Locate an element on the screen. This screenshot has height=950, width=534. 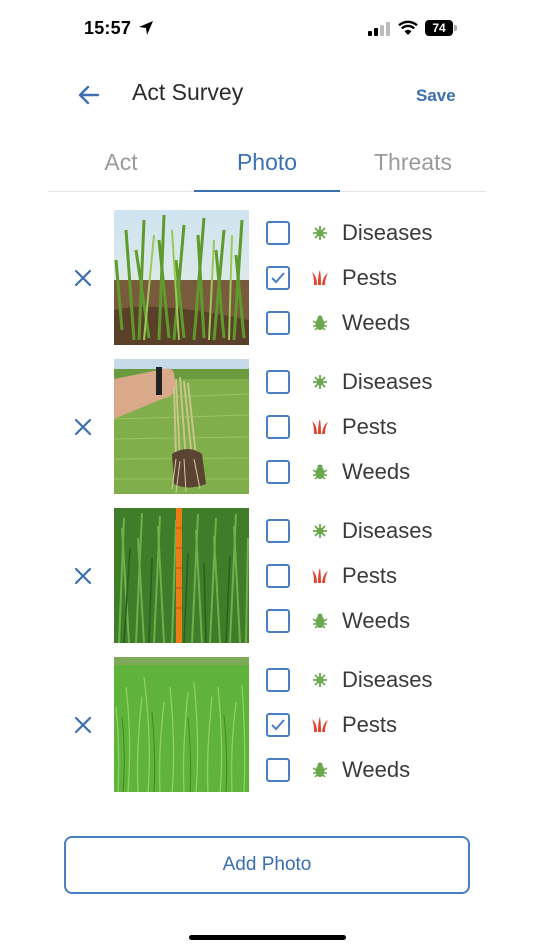
page-title: Act Survey is located at coordinates (188, 92).